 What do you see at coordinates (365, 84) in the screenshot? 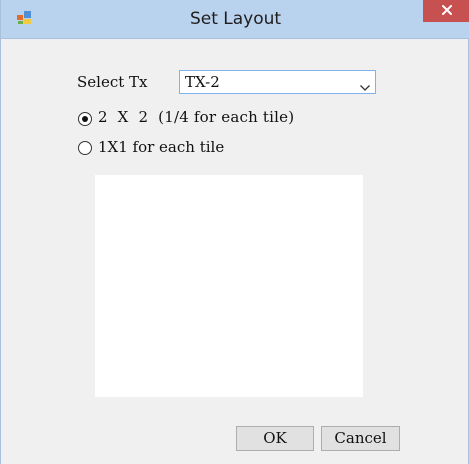
I see `chevron-down-icon` at bounding box center [365, 84].